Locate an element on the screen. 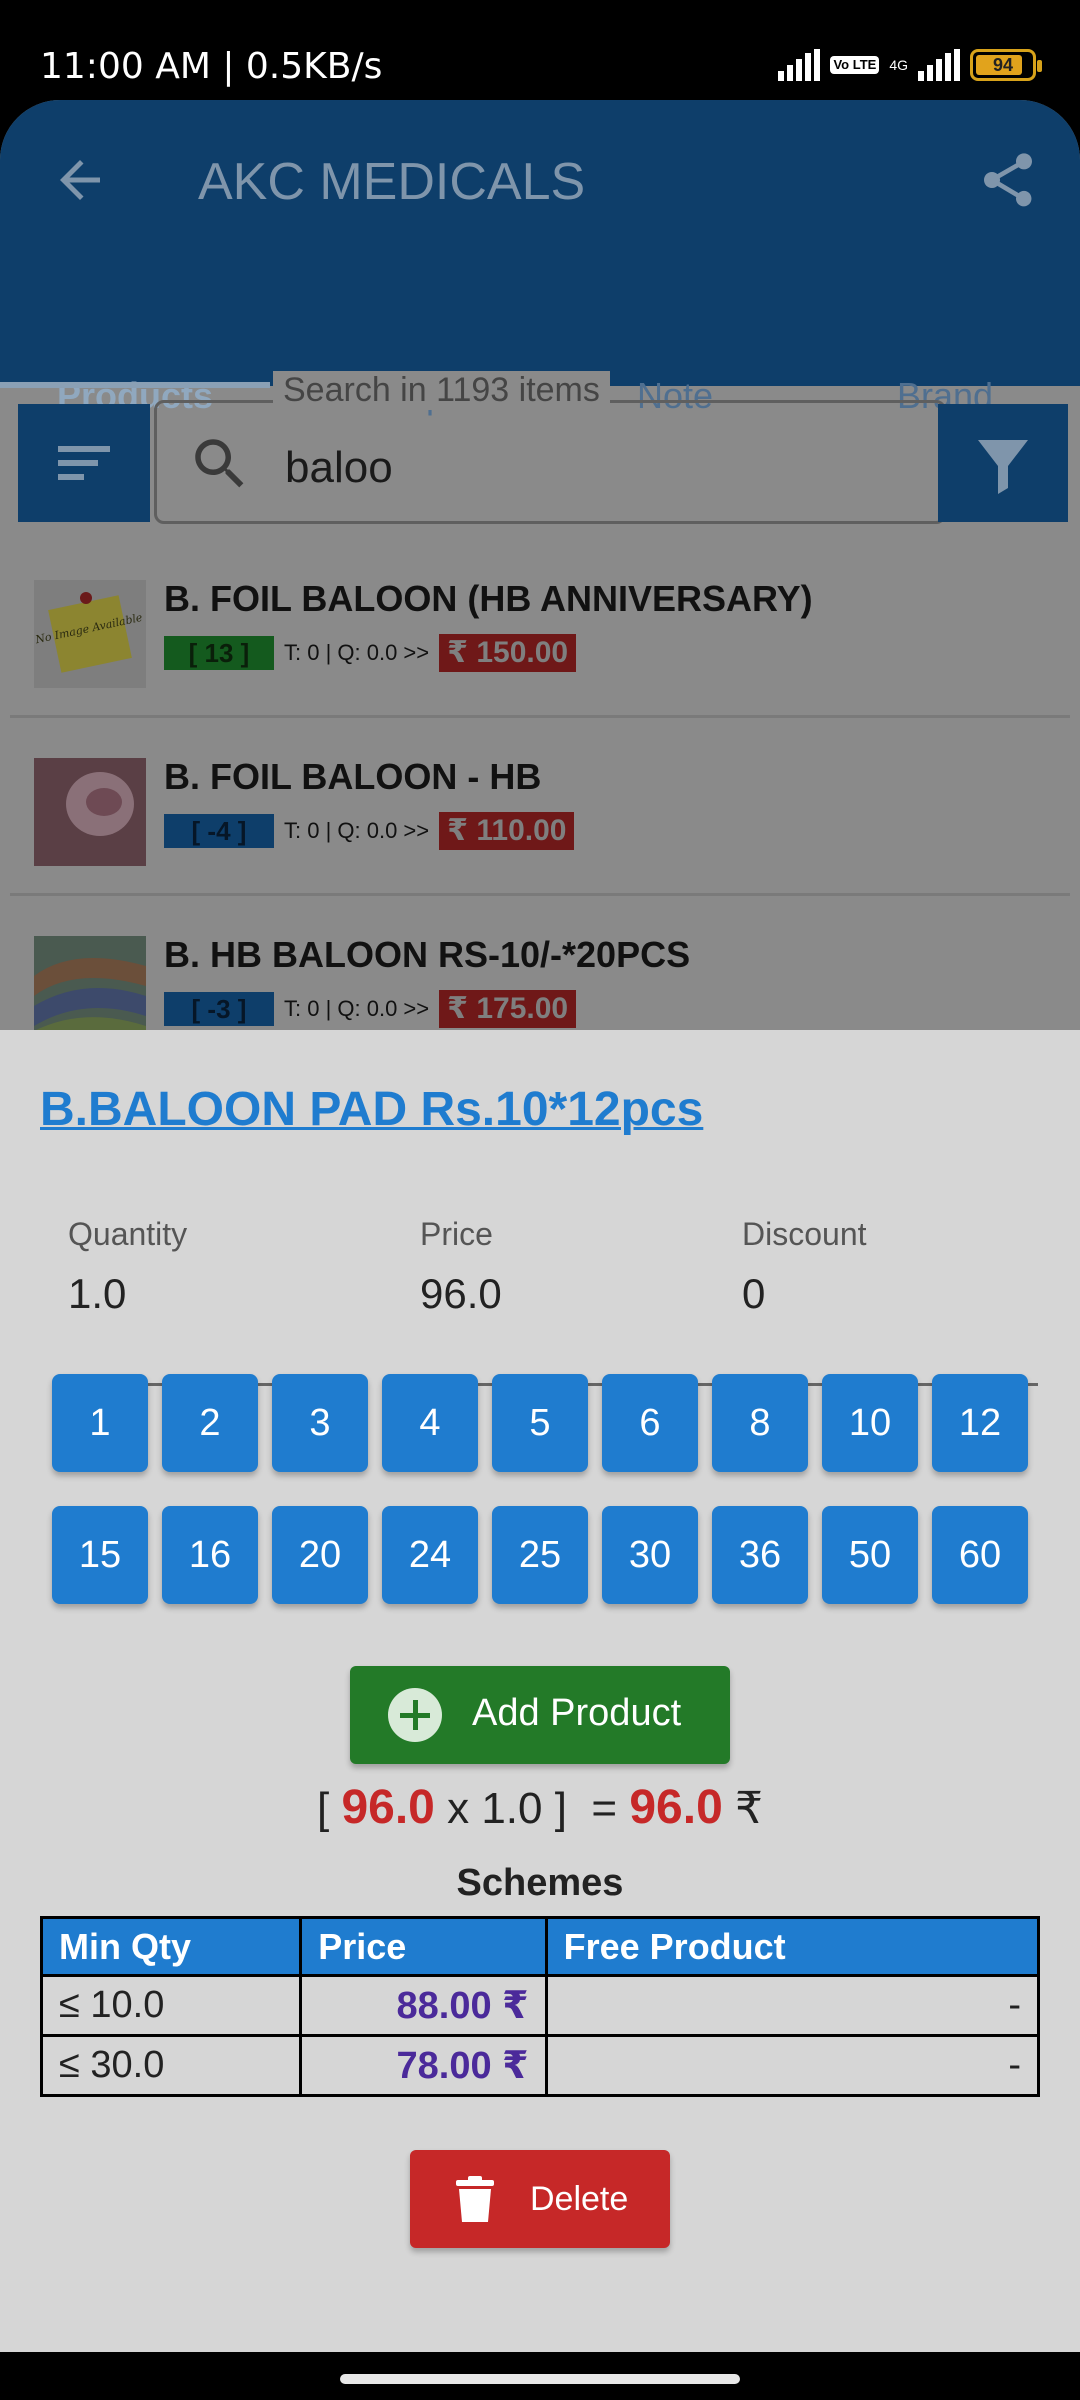  product-name: B. HB BALOON RS-10/-*20PCS is located at coordinates (427, 954).